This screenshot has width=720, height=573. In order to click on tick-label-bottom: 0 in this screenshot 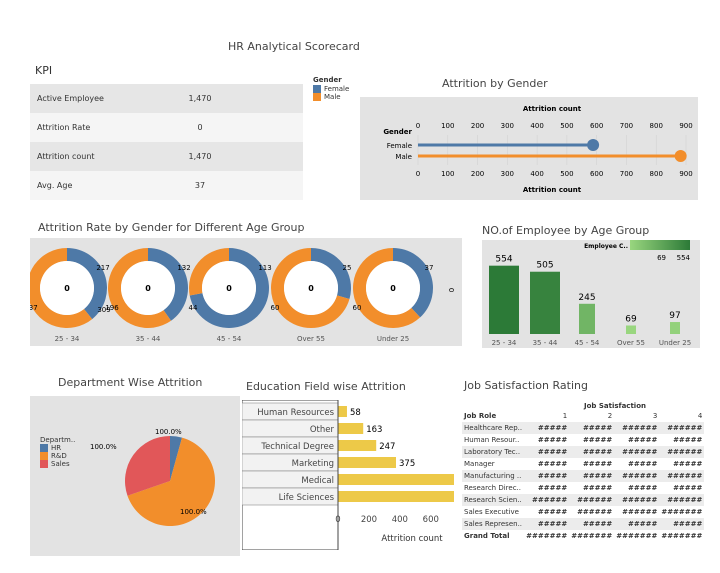, I will do `click(418, 174)`.